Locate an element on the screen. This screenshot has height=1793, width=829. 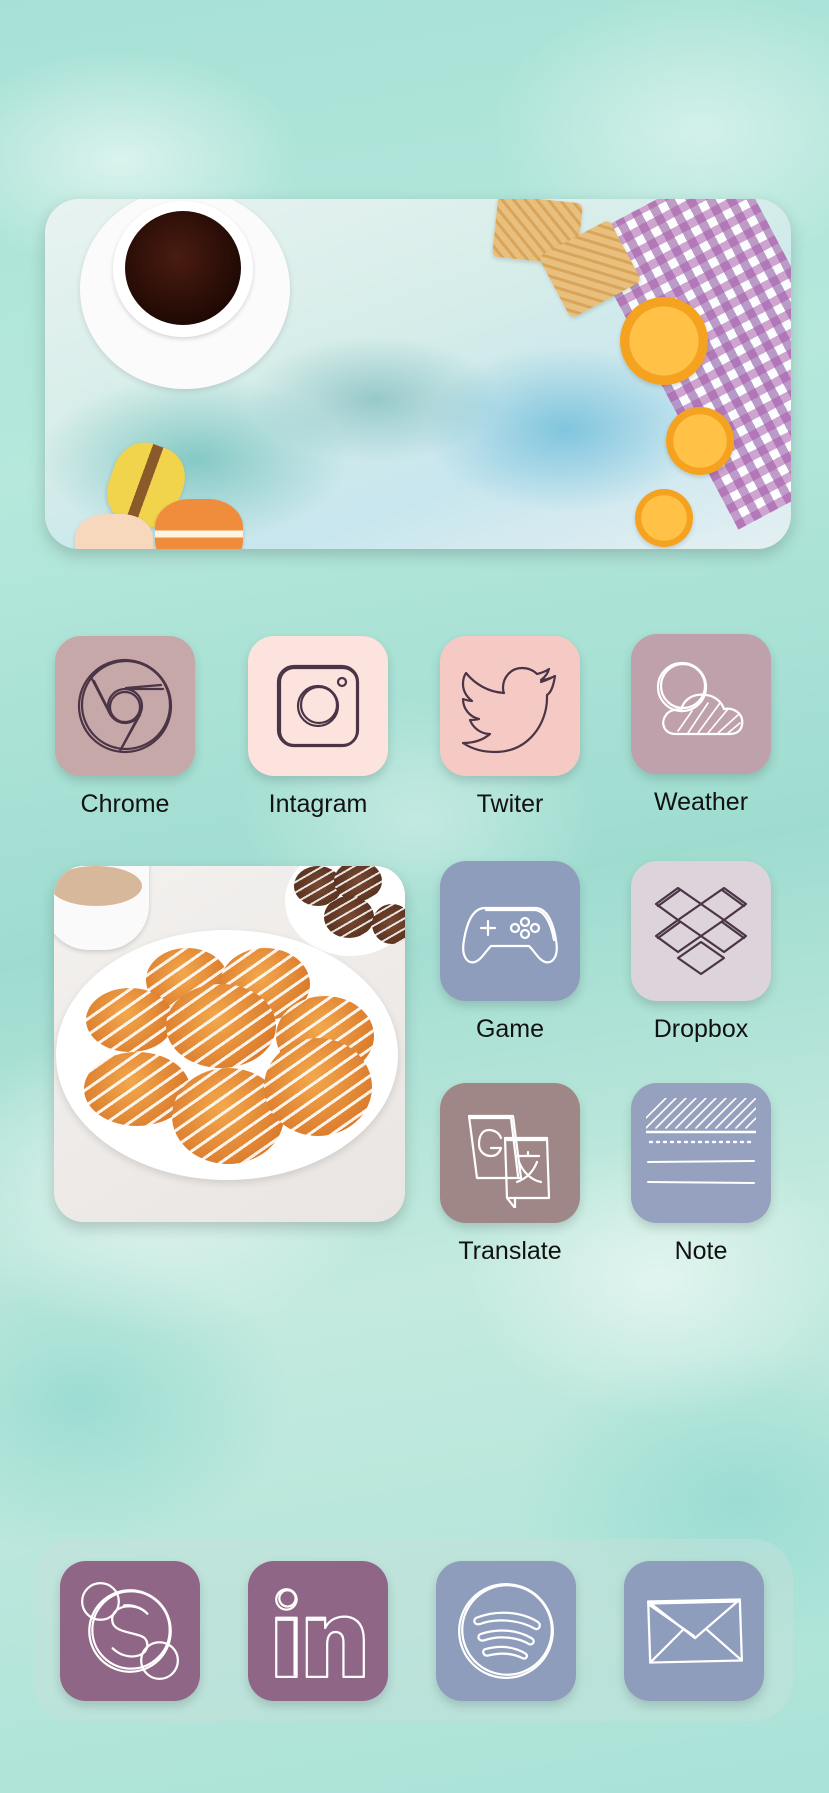
linkedin-icon is located at coordinates (320, 1633).